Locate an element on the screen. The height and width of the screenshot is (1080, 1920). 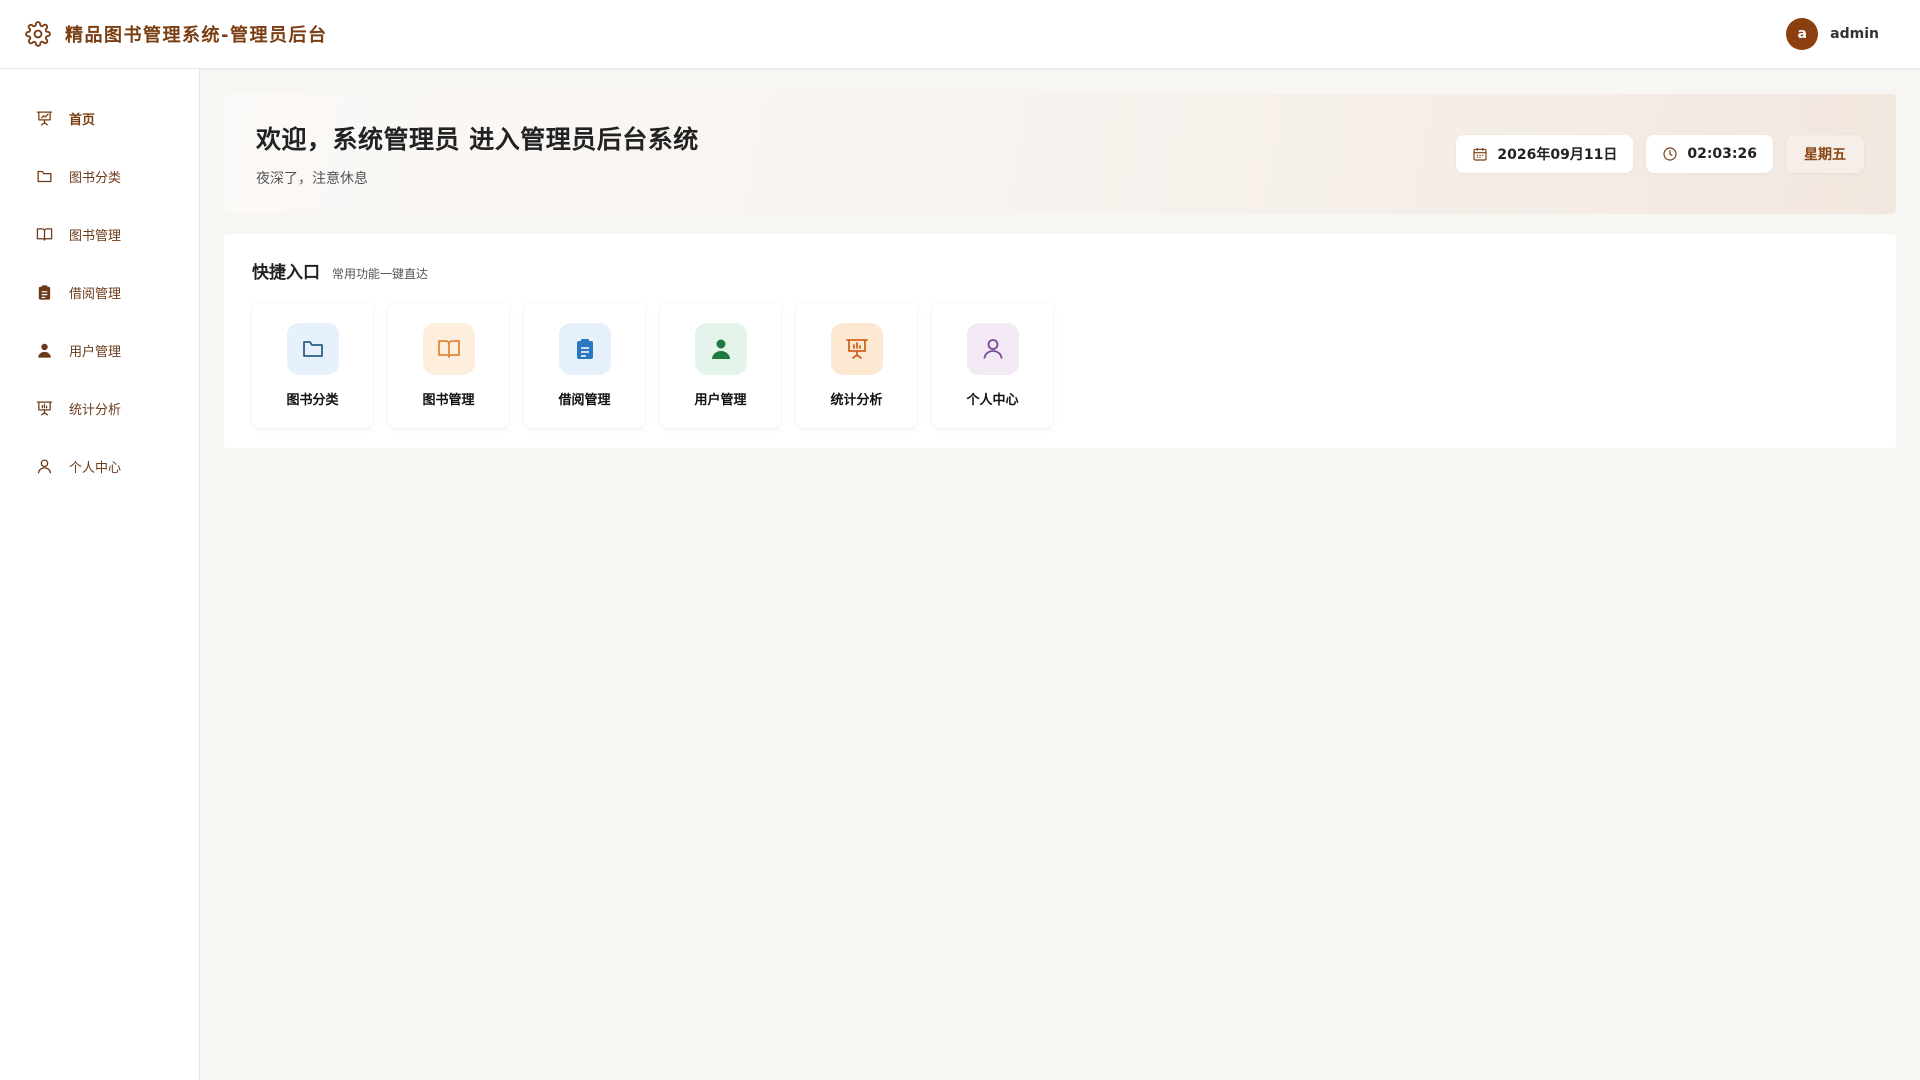
quick-access-subtitle: 常用功能一键直达 is located at coordinates (380, 274).